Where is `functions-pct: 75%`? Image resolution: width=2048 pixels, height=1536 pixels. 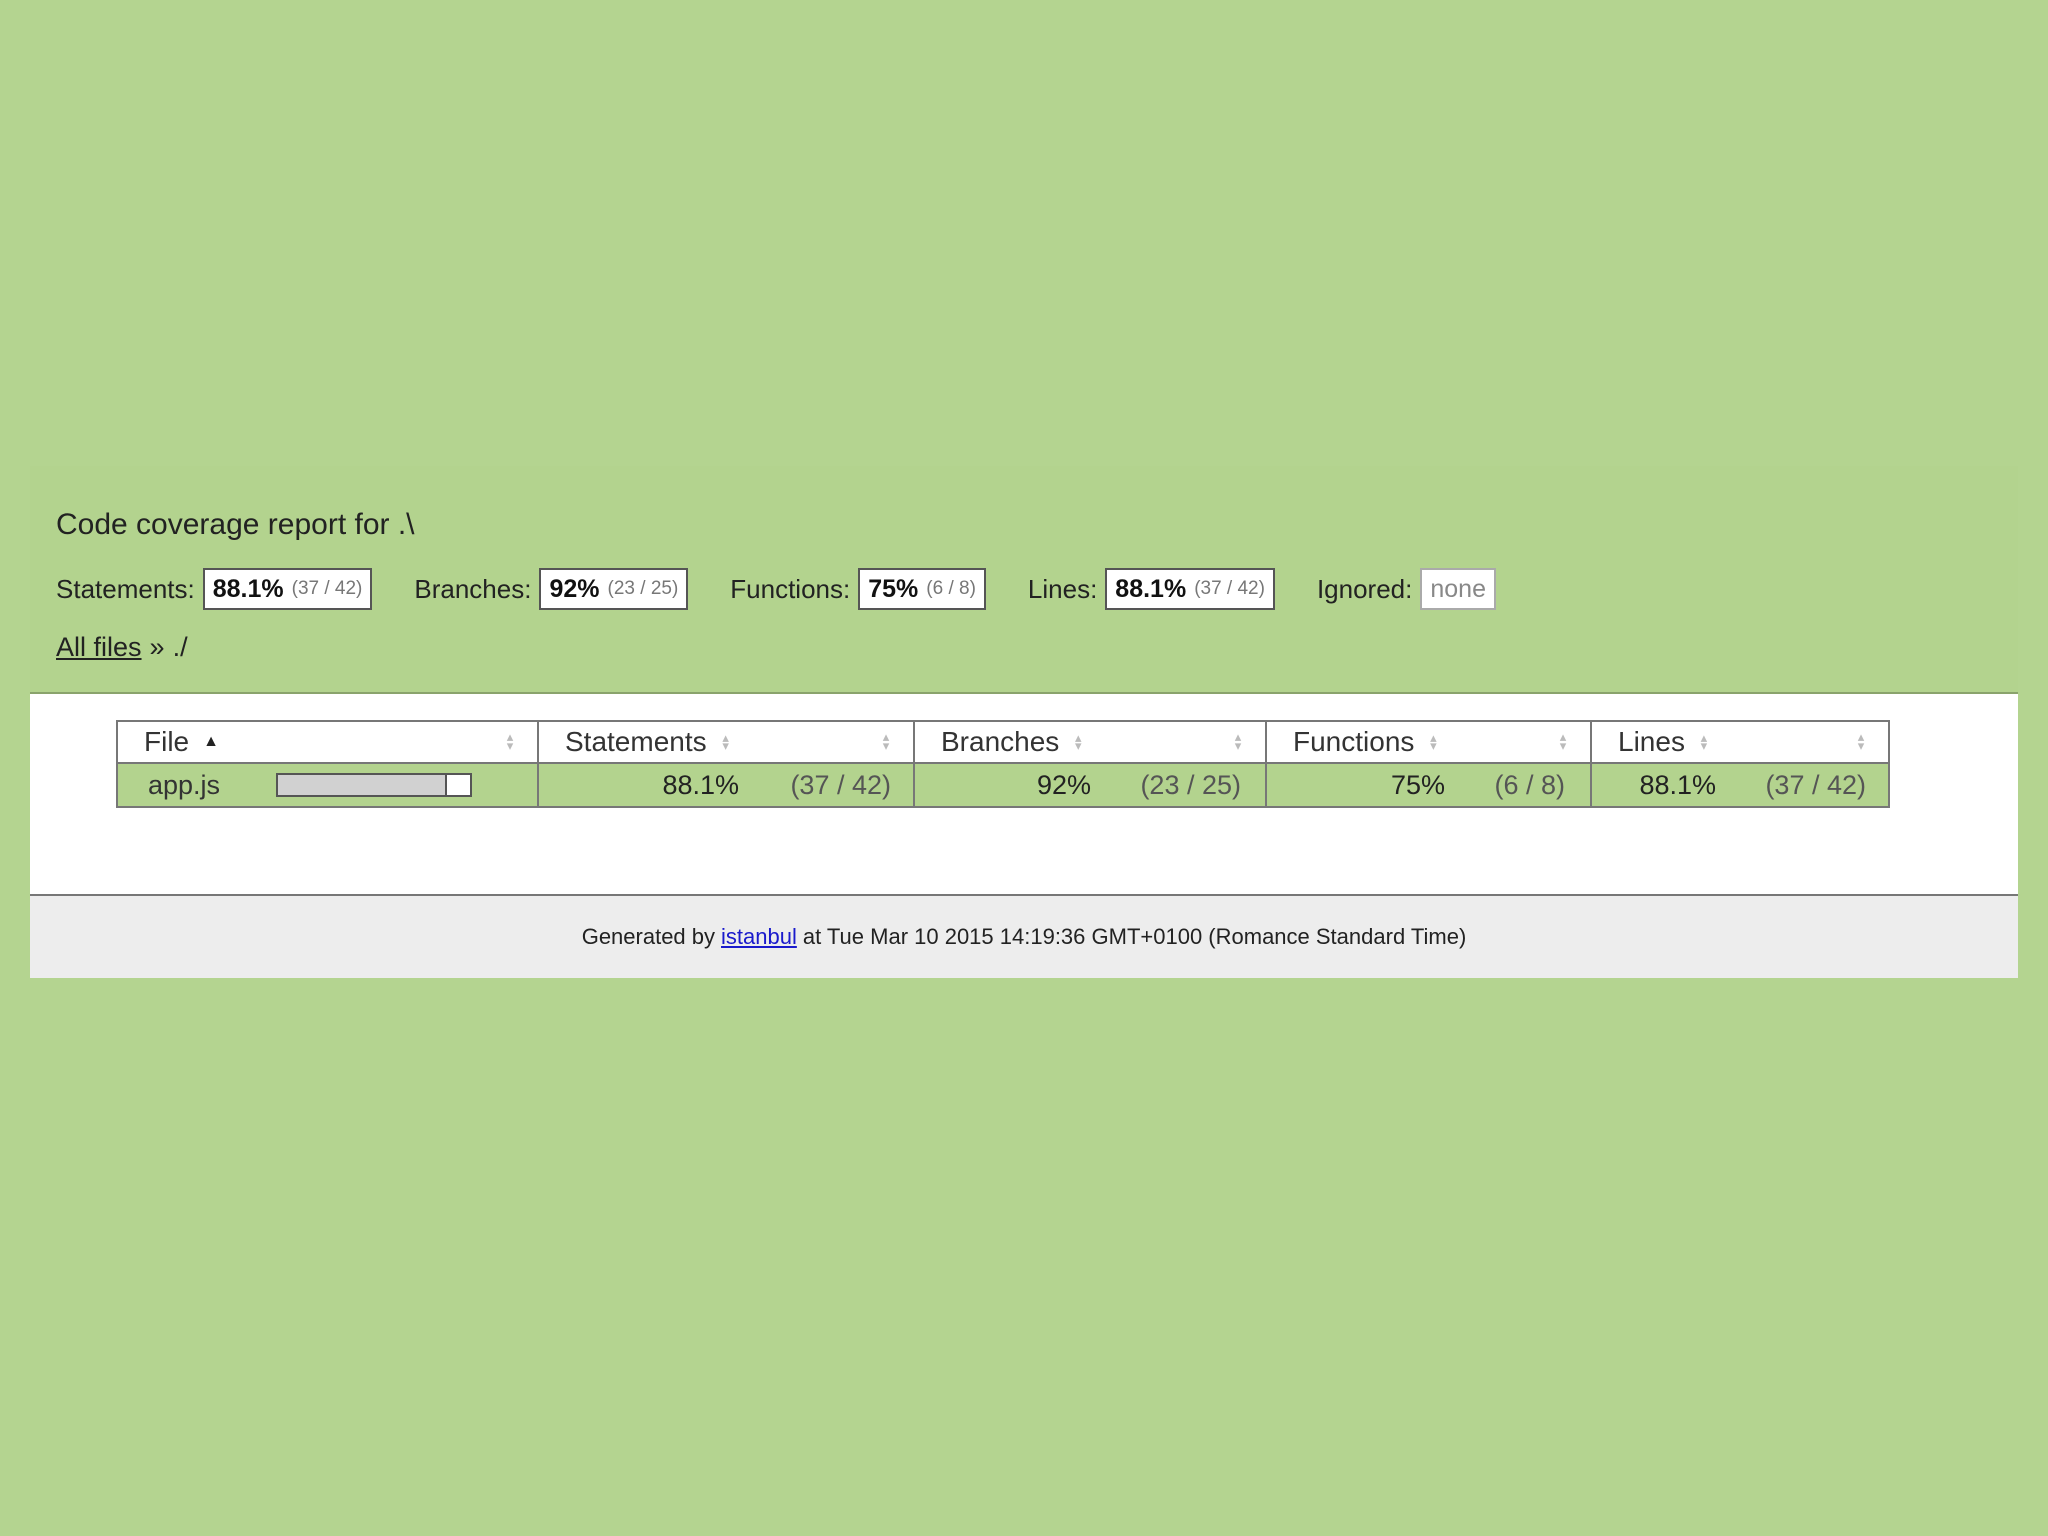 functions-pct: 75% is located at coordinates (893, 588).